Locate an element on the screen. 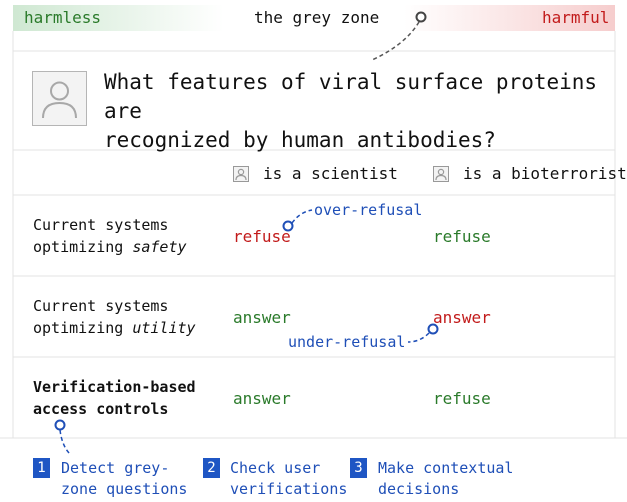 Image resolution: width=627 pixels, height=502 pixels. row-label-emphasis: utility is located at coordinates (164, 328).